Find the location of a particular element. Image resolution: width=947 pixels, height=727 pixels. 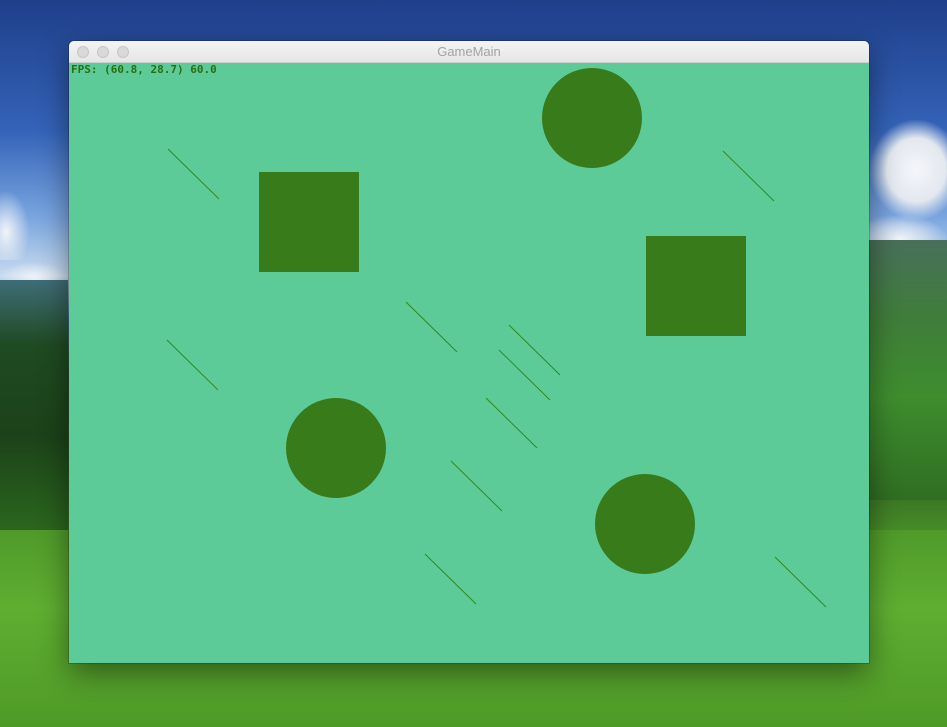

wallpaper-trees is located at coordinates (34, 410).